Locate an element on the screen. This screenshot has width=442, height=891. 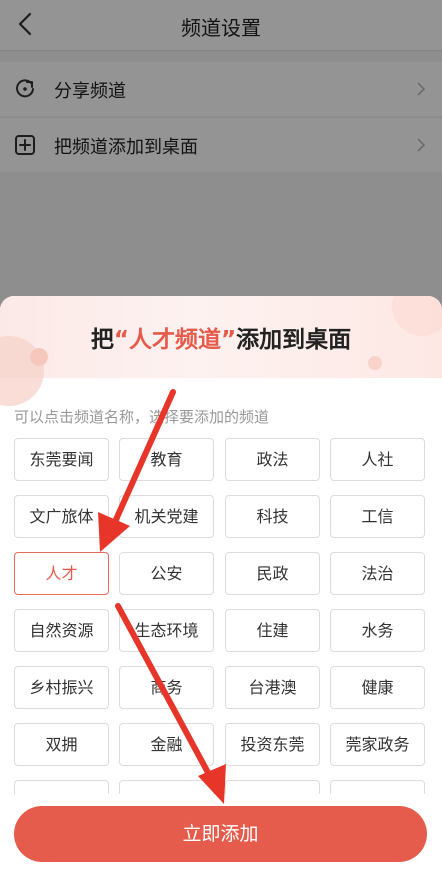
channel-chip: 水务 is located at coordinates (377, 630).